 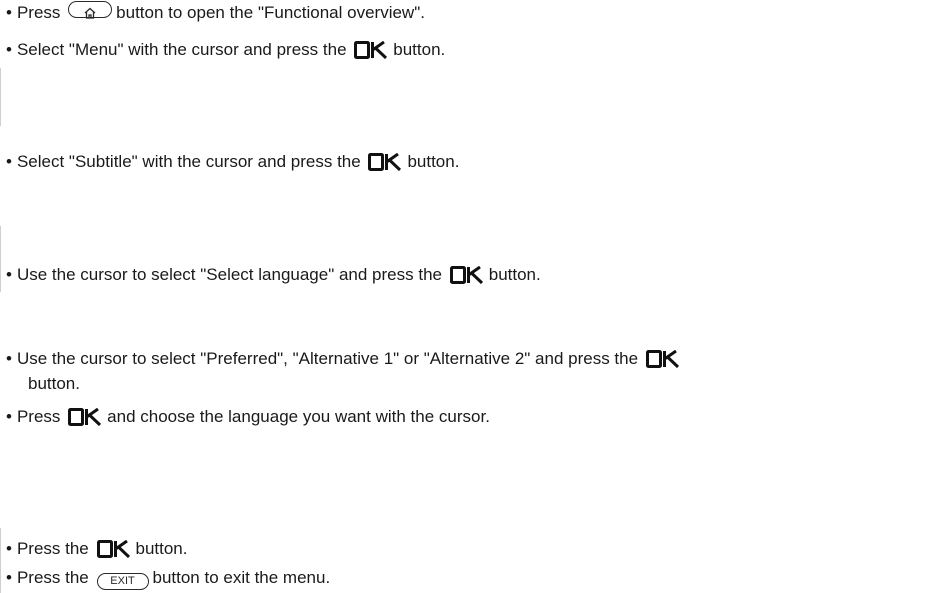 I want to click on exit-button-icon: EXIT, so click(x=122, y=581).